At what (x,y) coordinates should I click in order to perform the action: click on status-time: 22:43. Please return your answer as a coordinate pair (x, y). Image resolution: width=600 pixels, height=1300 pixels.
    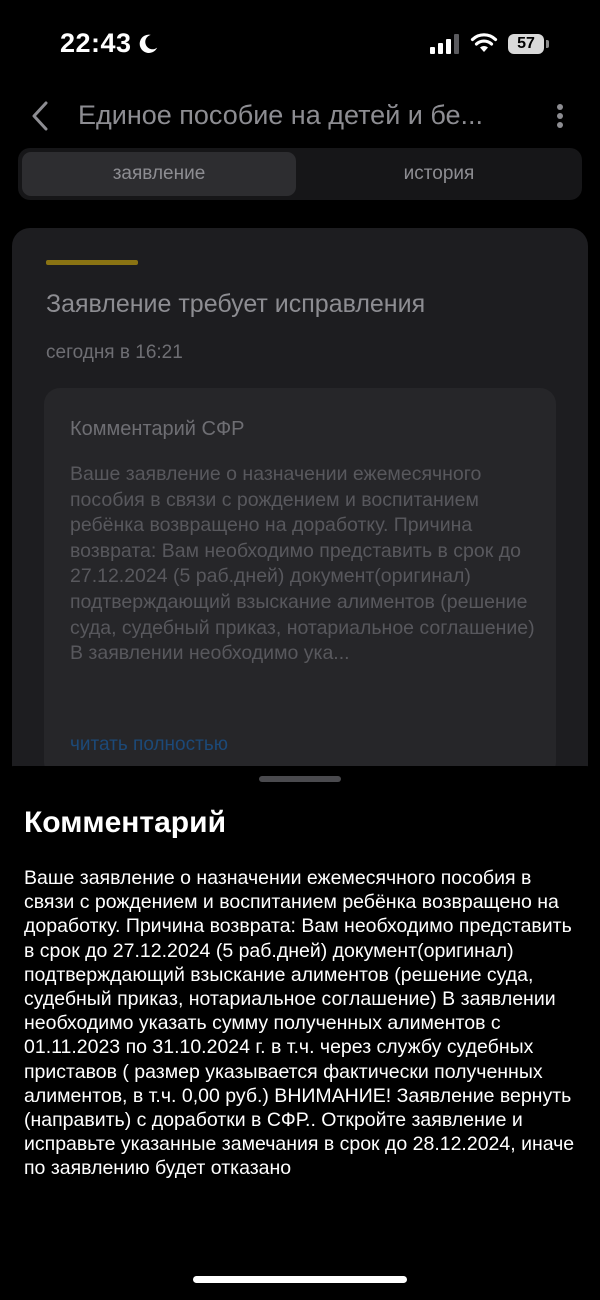
    Looking at the image, I should click on (96, 43).